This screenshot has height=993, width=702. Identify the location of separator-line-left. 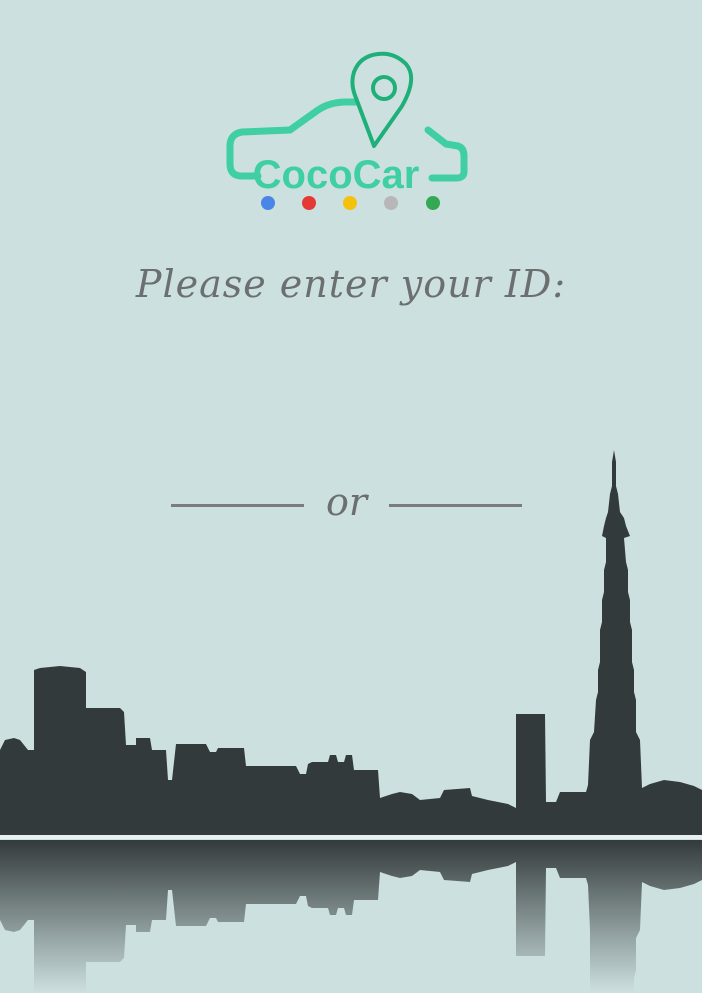
(237, 505).